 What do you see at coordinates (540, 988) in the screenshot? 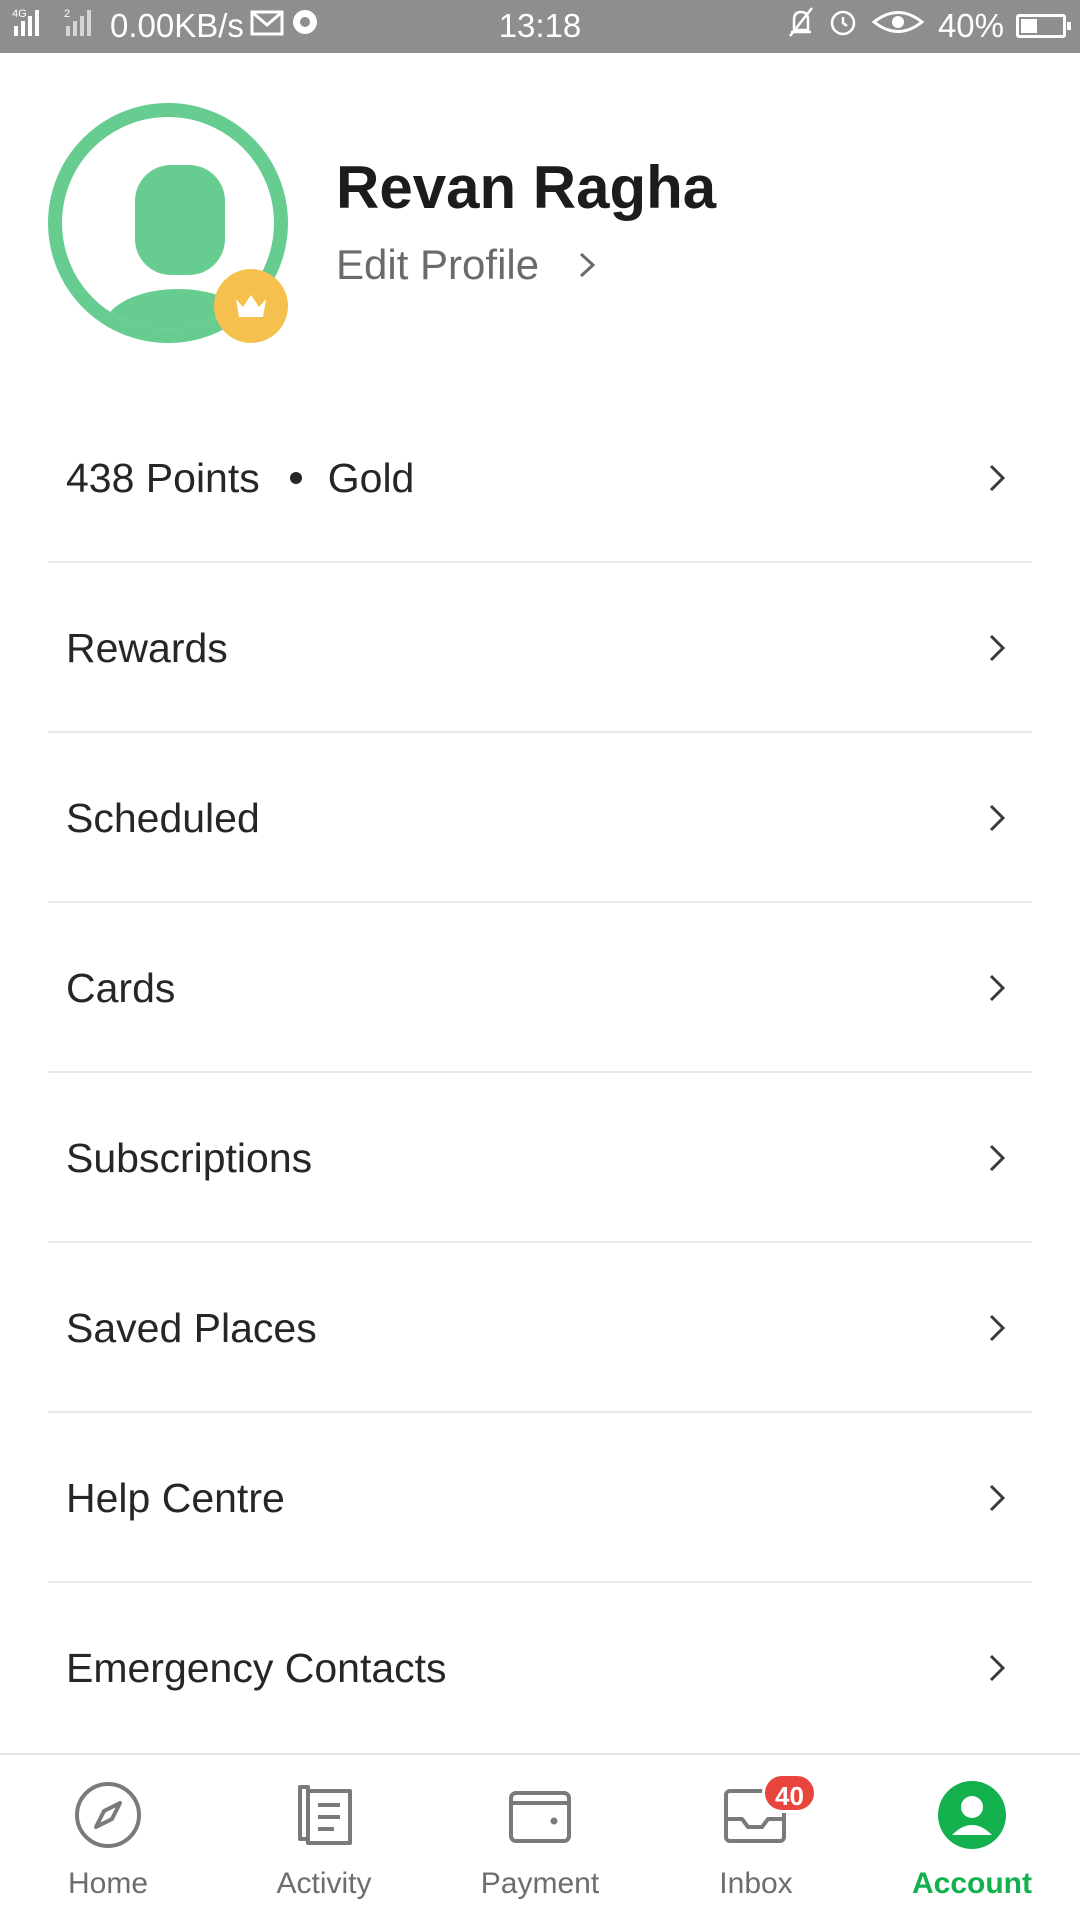
I see `menu-item-cards: Cards` at bounding box center [540, 988].